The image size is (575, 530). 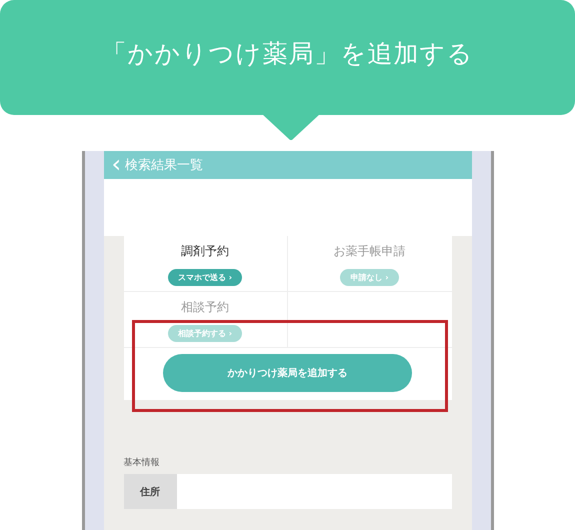 What do you see at coordinates (205, 251) in the screenshot?
I see `service-title: 調剤予約` at bounding box center [205, 251].